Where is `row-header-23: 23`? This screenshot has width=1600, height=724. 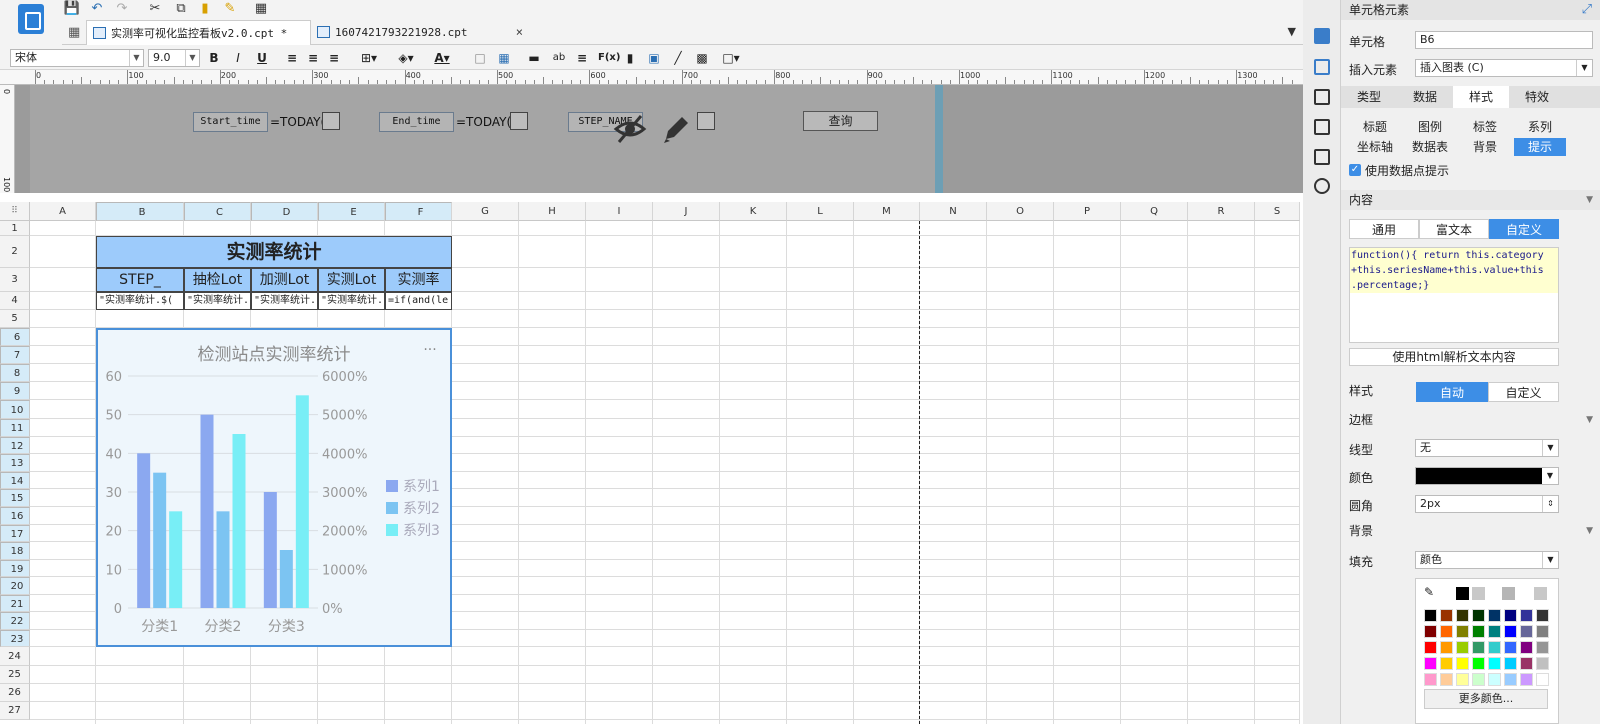
row-header-23: 23 is located at coordinates (15, 638).